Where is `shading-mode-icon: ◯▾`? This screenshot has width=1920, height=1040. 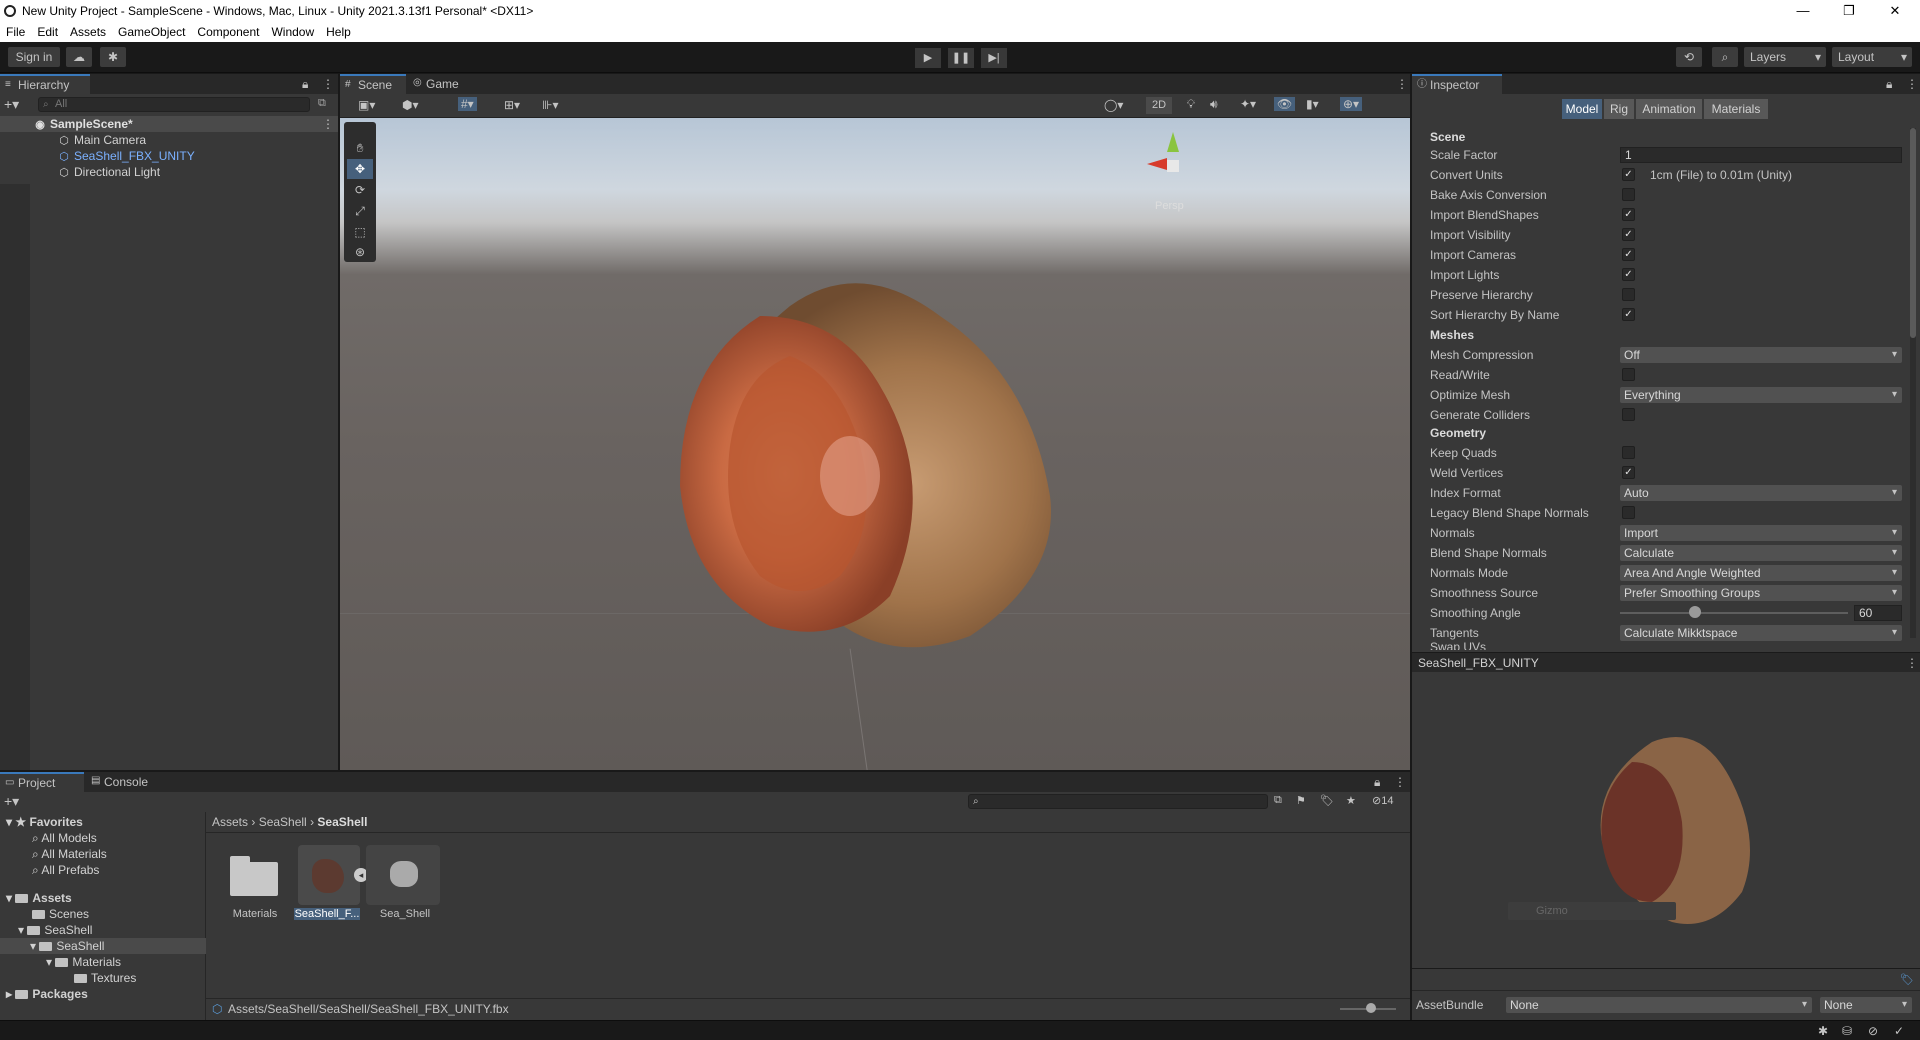
shading-mode-icon: ◯▾ is located at coordinates (1113, 105).